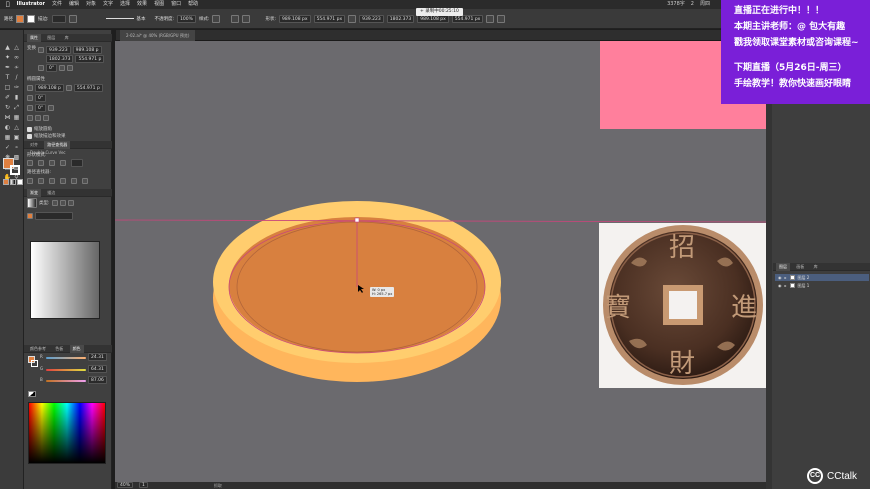 The width and height of the screenshot is (870, 489). What do you see at coordinates (13, 182) in the screenshot?
I see `gradient-mode-icon` at bounding box center [13, 182].